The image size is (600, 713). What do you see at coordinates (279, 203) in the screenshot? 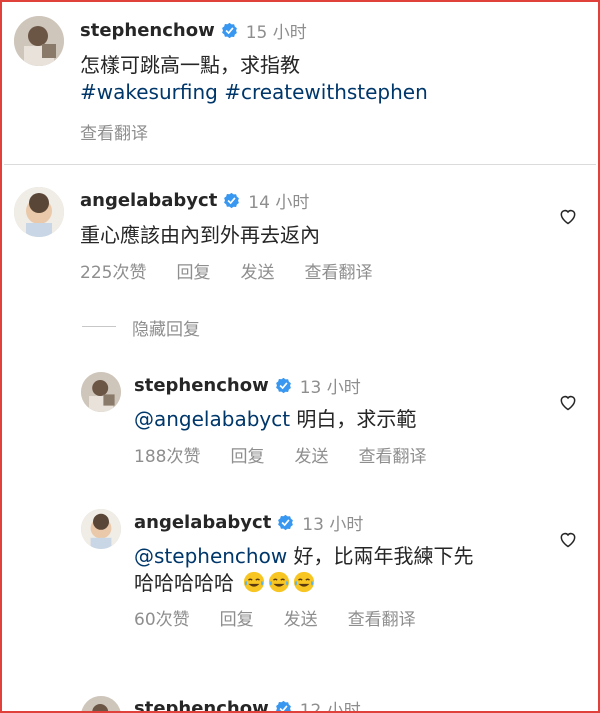
I see `timestamp: 14 小时` at bounding box center [279, 203].